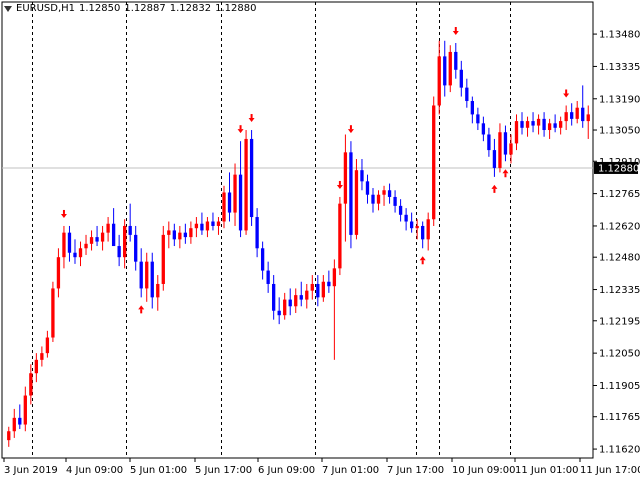 The width and height of the screenshot is (640, 480). Describe the element at coordinates (619, 226) in the screenshot. I see `y-tick-label: 1.12620` at that location.